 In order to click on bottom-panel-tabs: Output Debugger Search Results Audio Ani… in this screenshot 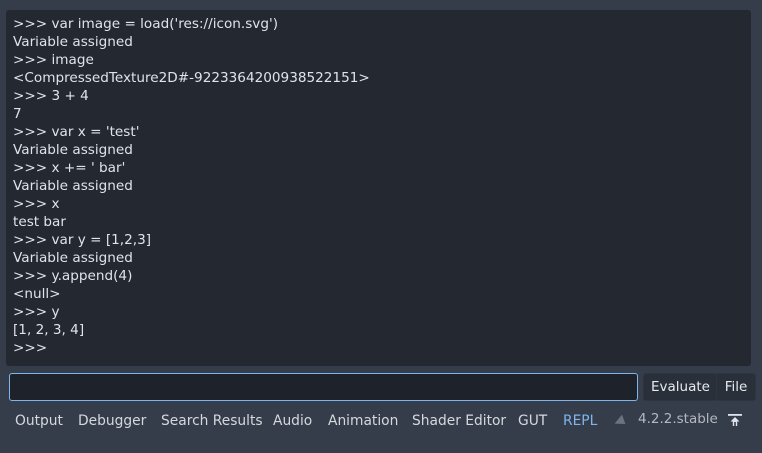, I will do `click(381, 421)`.